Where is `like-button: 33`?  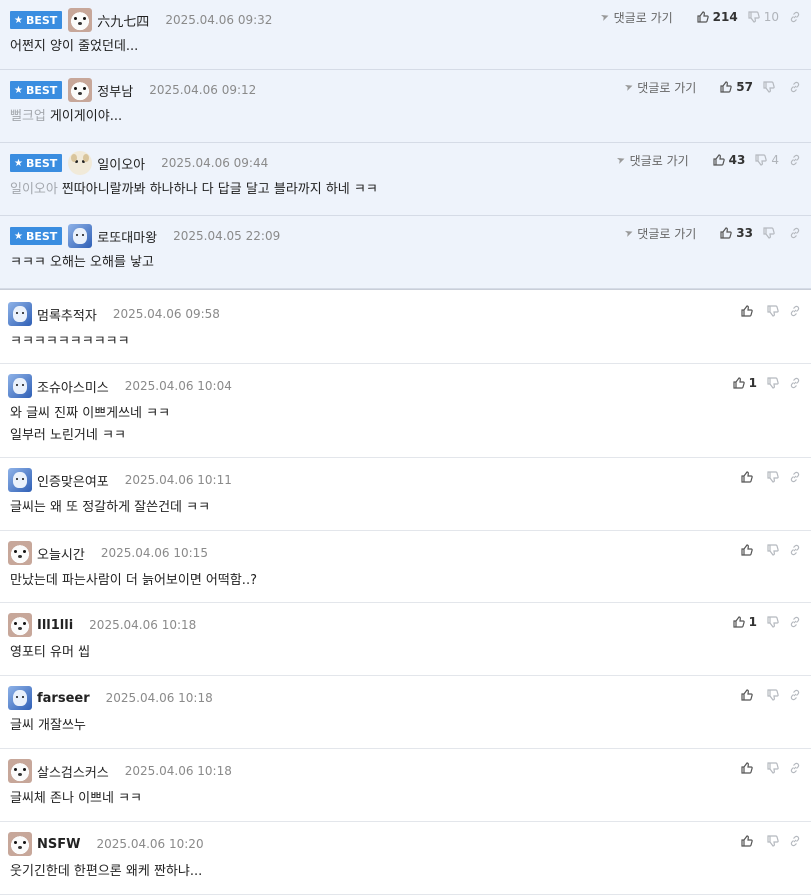
like-button: 33 is located at coordinates (736, 233).